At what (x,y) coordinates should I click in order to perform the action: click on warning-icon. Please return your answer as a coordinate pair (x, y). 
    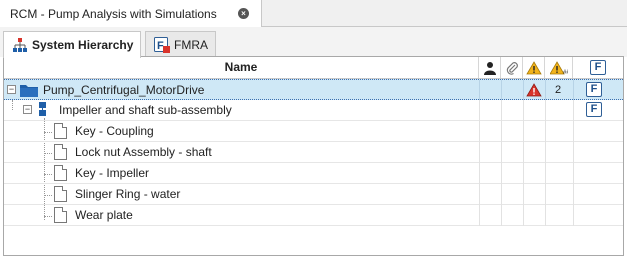
    Looking at the image, I should click on (534, 67).